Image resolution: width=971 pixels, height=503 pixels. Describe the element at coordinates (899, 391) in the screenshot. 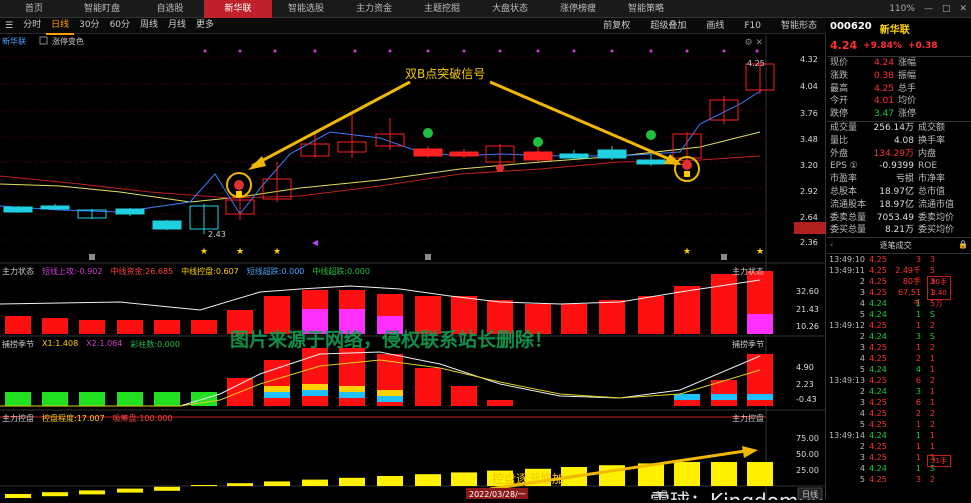

I see `tick-row: 2 4.24 3 1` at that location.